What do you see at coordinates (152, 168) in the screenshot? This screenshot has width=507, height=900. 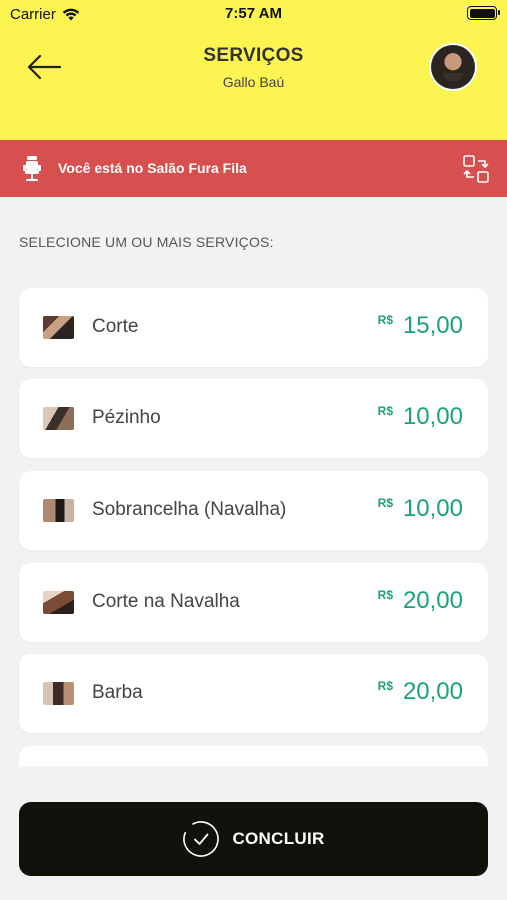 I see `banner-text: Você está no Salão Fura Fila` at bounding box center [152, 168].